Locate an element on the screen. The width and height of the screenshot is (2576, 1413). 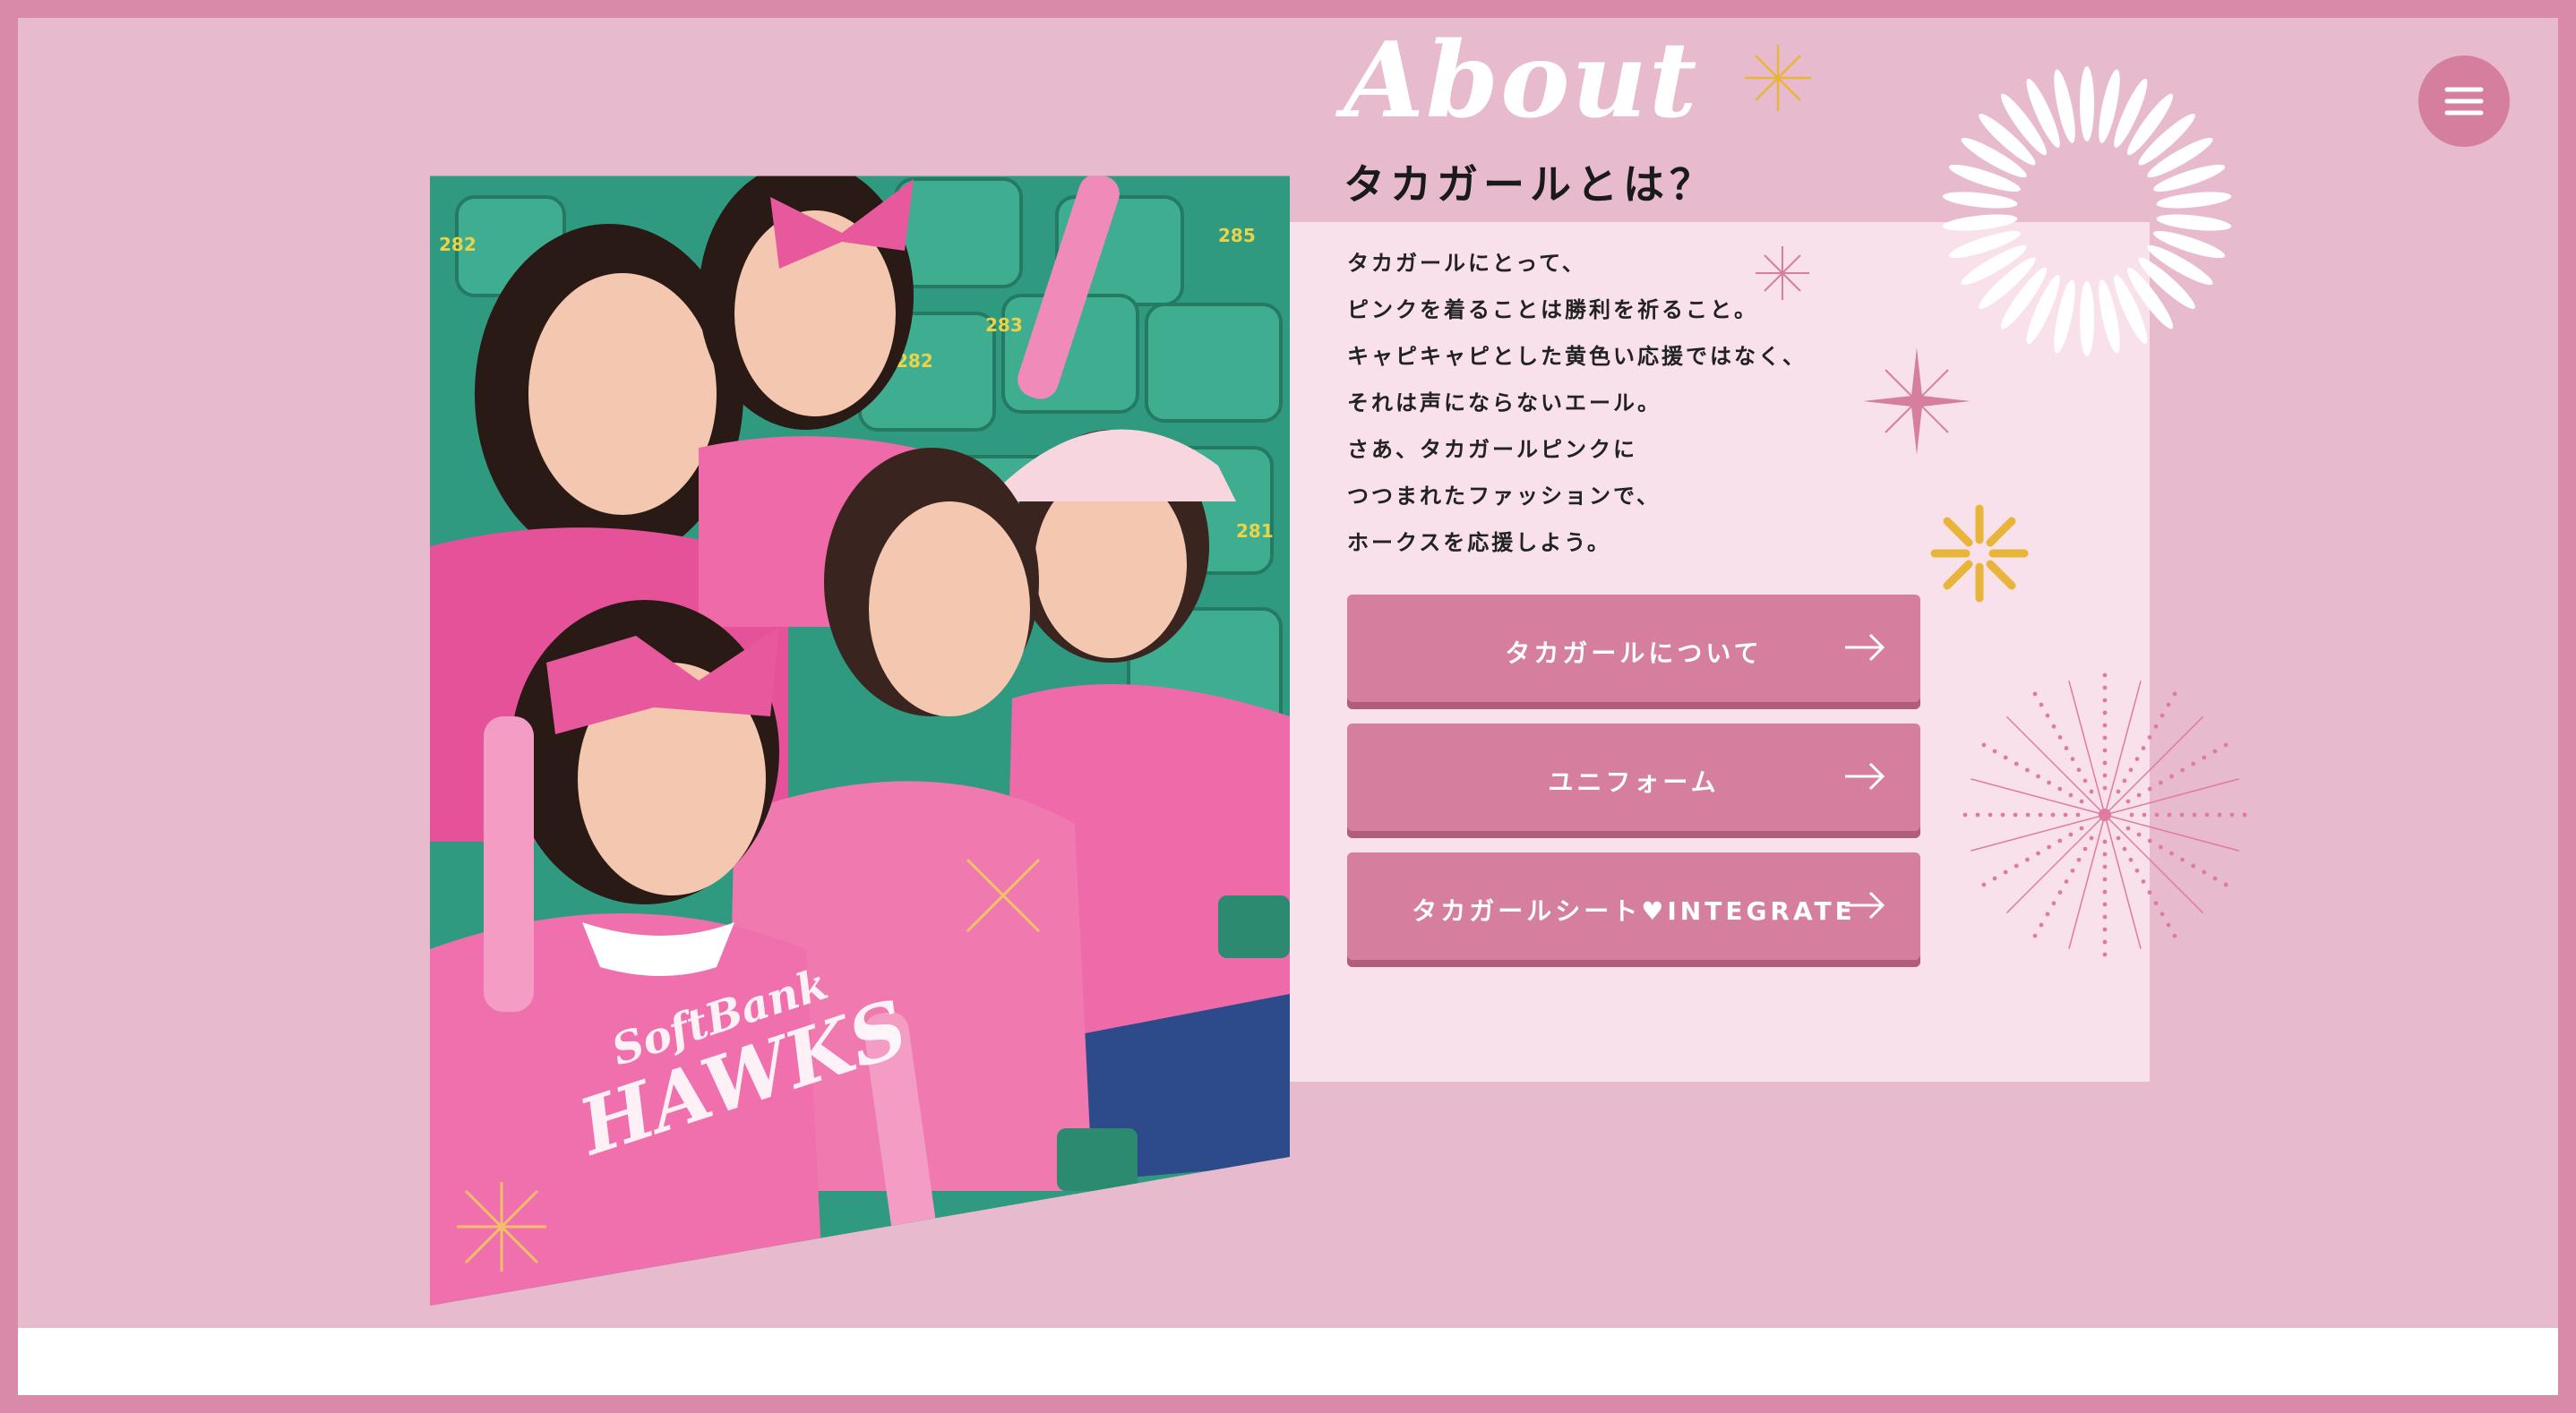
paragraph-line: ホークスを応援しよう。 is located at coordinates (1479, 542).